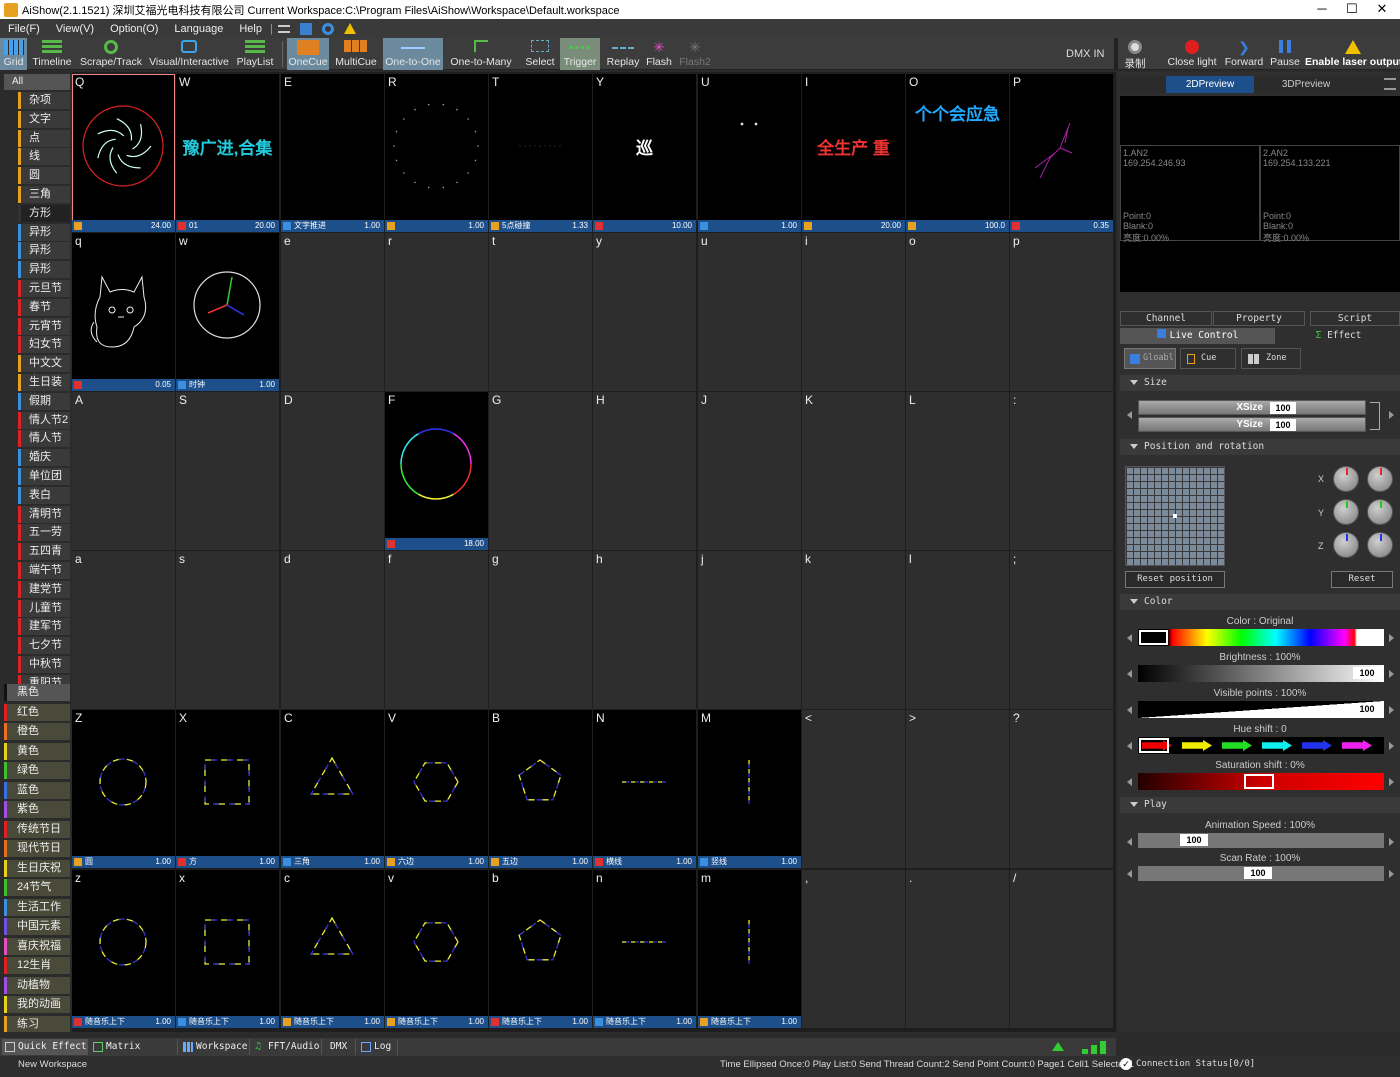  What do you see at coordinates (1260, 805) in the screenshot?
I see `play-section-header: Play` at bounding box center [1260, 805].